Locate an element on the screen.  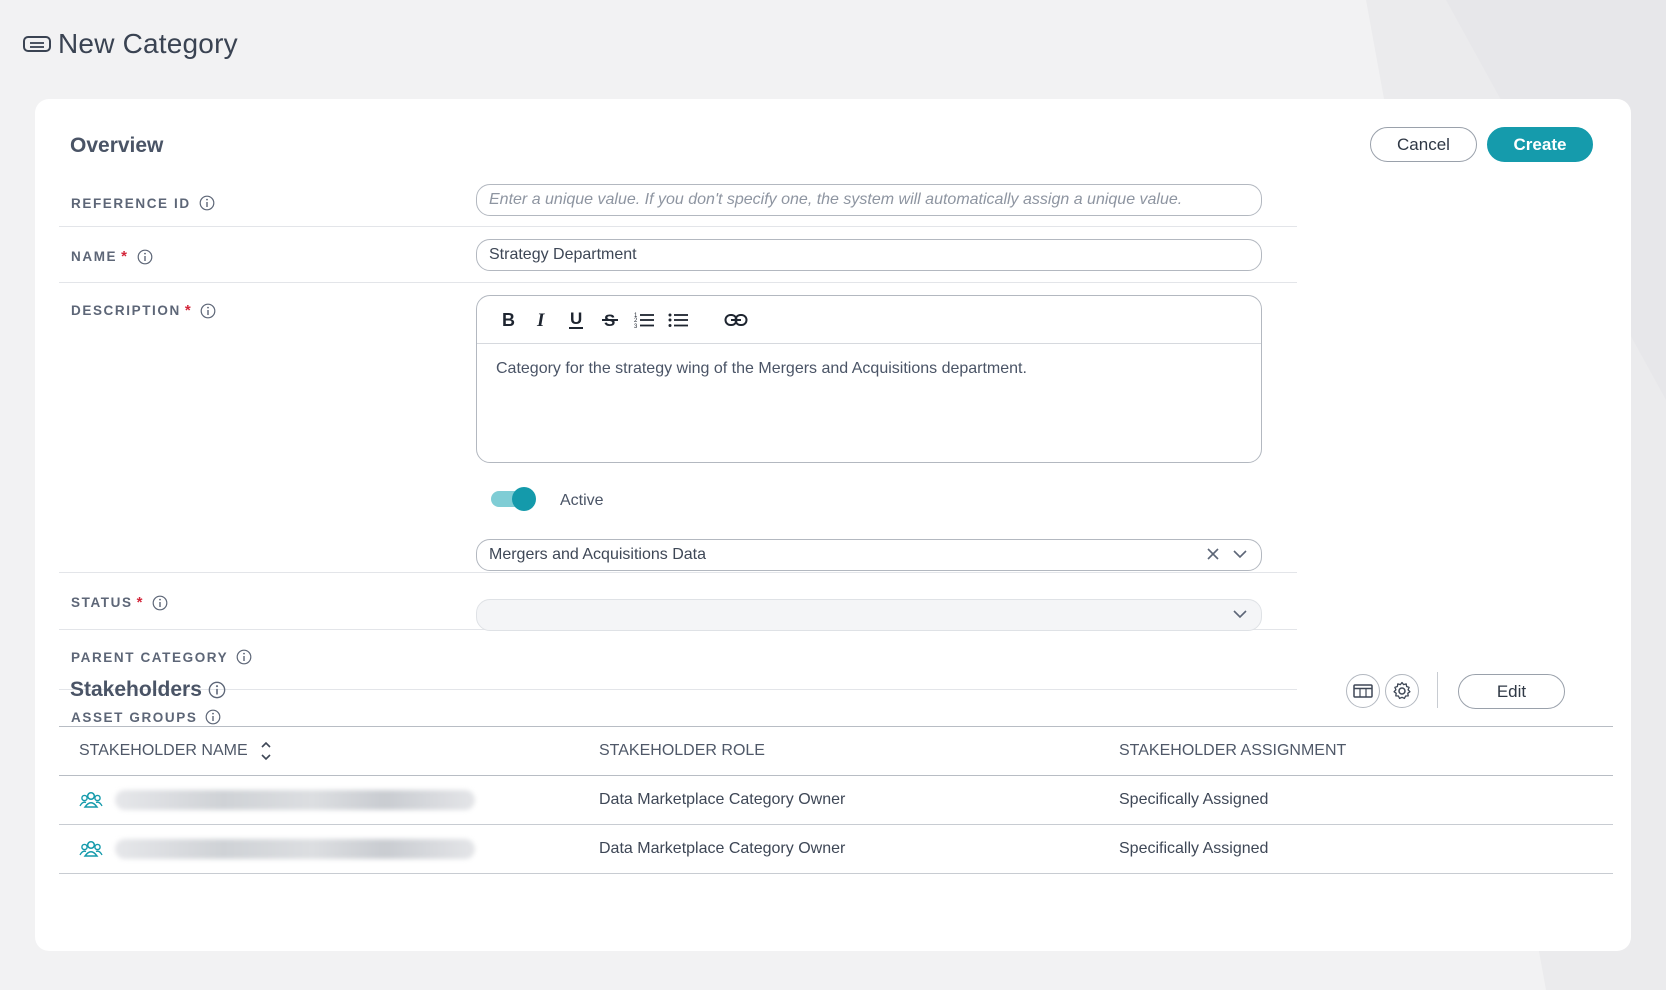
cancel-button: Cancel is located at coordinates (1423, 144).